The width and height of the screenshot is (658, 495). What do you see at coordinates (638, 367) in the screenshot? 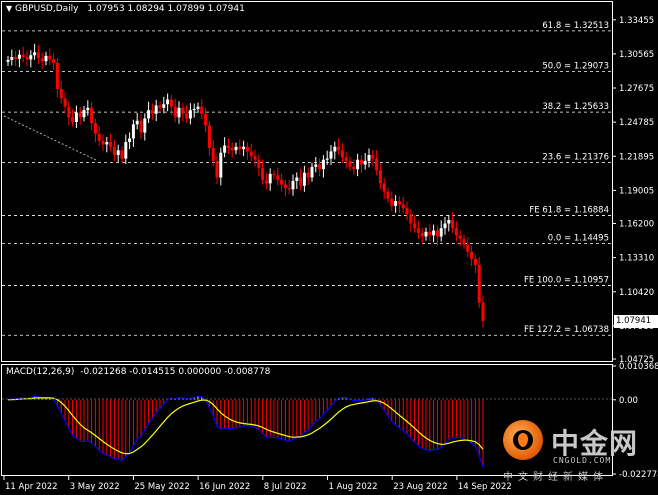
I see `macd-tick-label: 0.010368` at bounding box center [638, 367].